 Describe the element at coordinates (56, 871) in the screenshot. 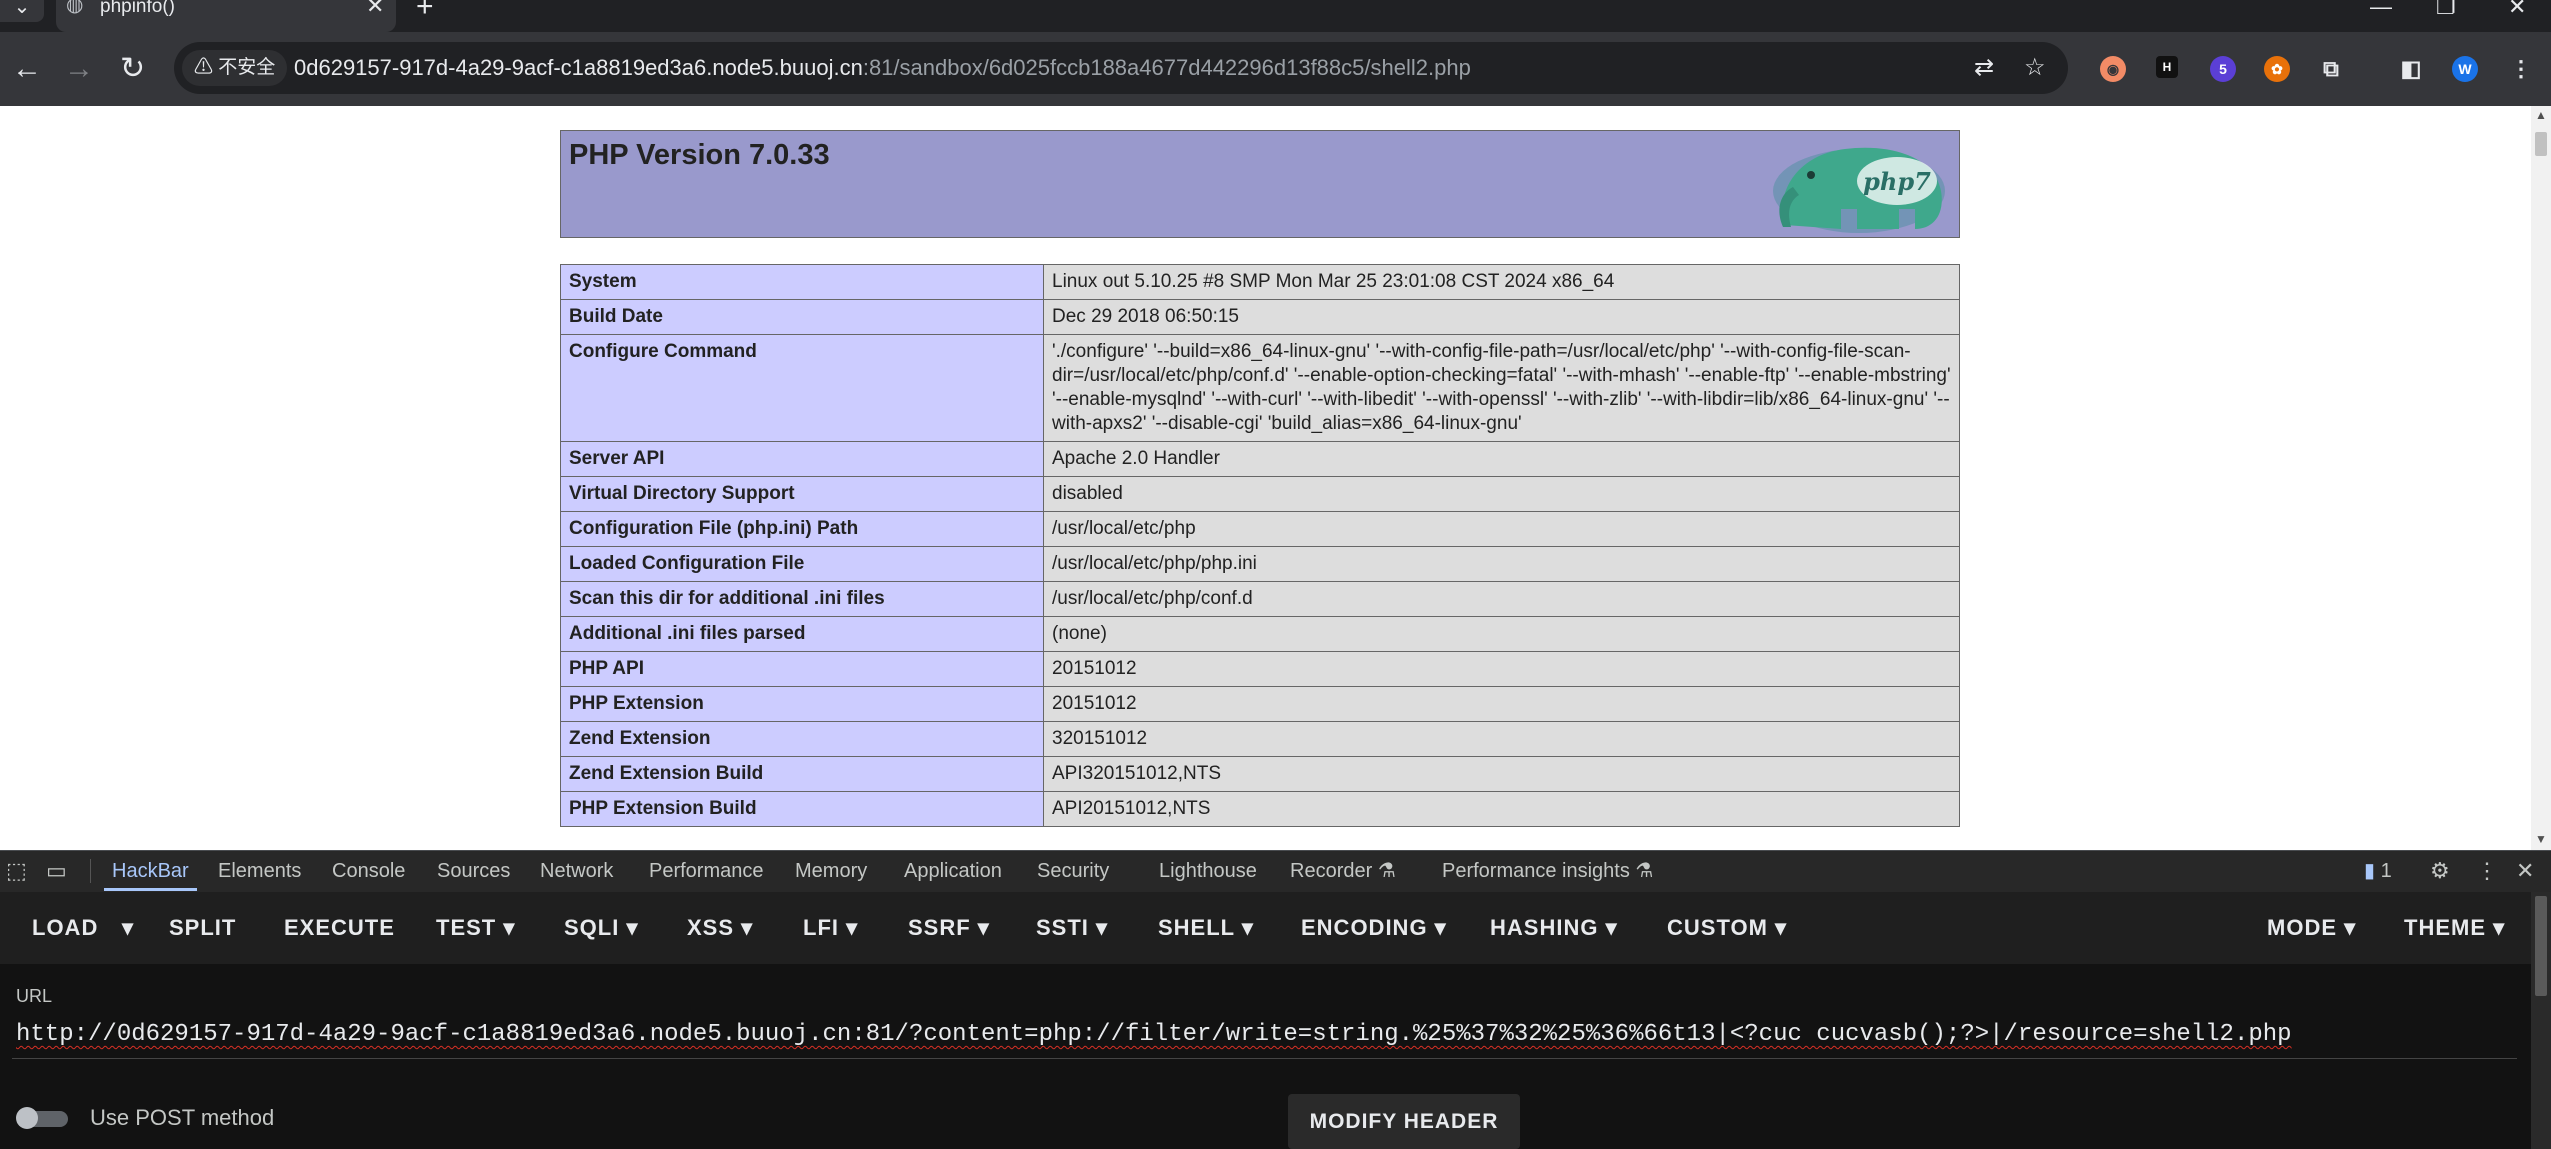

I see `device-toolbar-icon: ▭` at that location.